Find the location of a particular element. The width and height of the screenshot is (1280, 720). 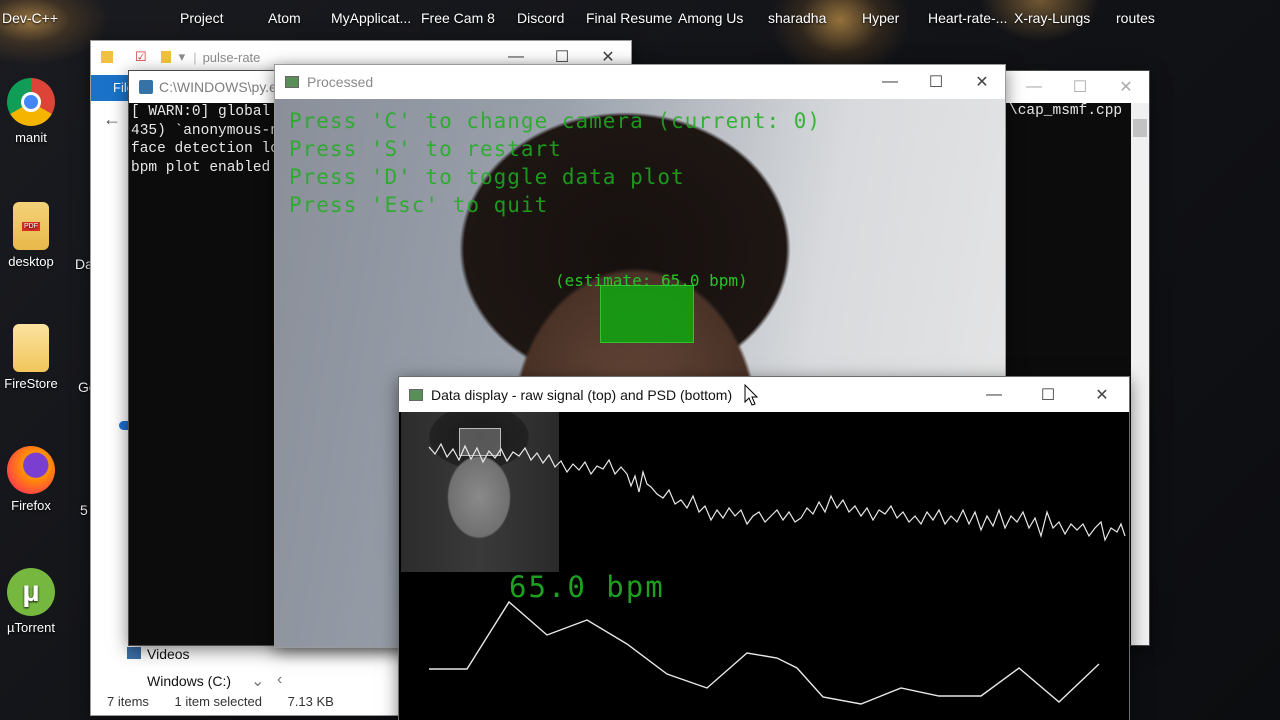

chevron-down-icon: ⌄ is located at coordinates (257, 681).